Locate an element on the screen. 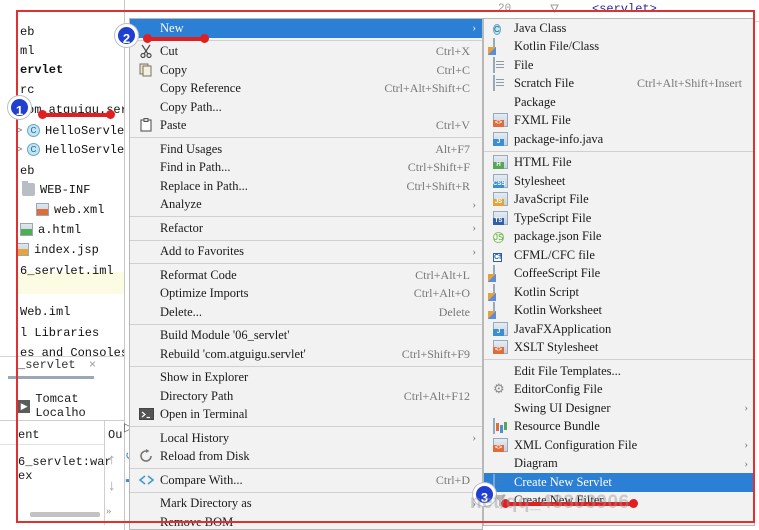 The image size is (759, 530). menu-item-label: XML Configuration File is located at coordinates (576, 444).